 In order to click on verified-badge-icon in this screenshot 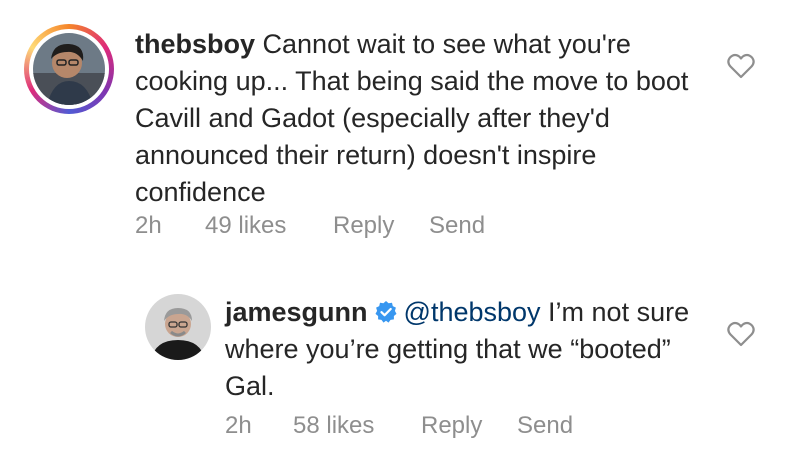, I will do `click(386, 310)`.